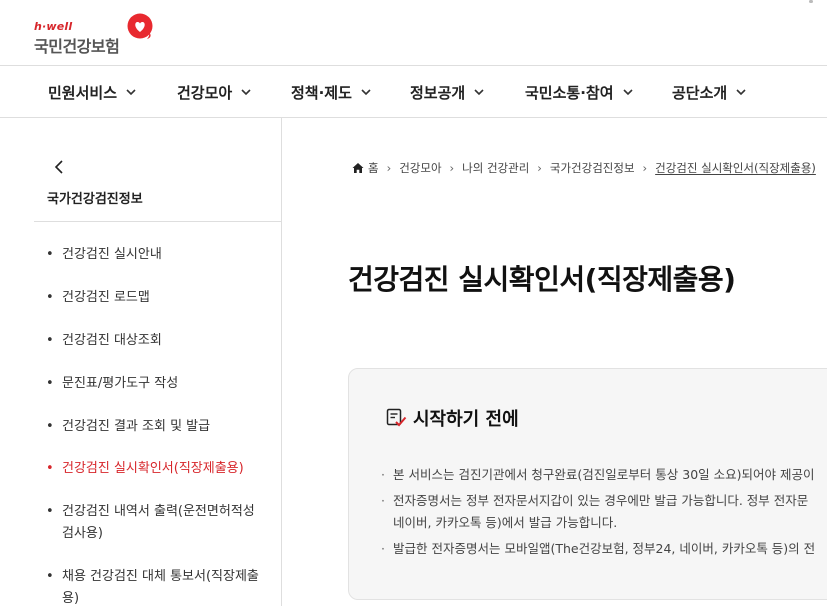  I want to click on breadcrumb-current: 건강검진 실시확인서(직장제출용), so click(735, 168).